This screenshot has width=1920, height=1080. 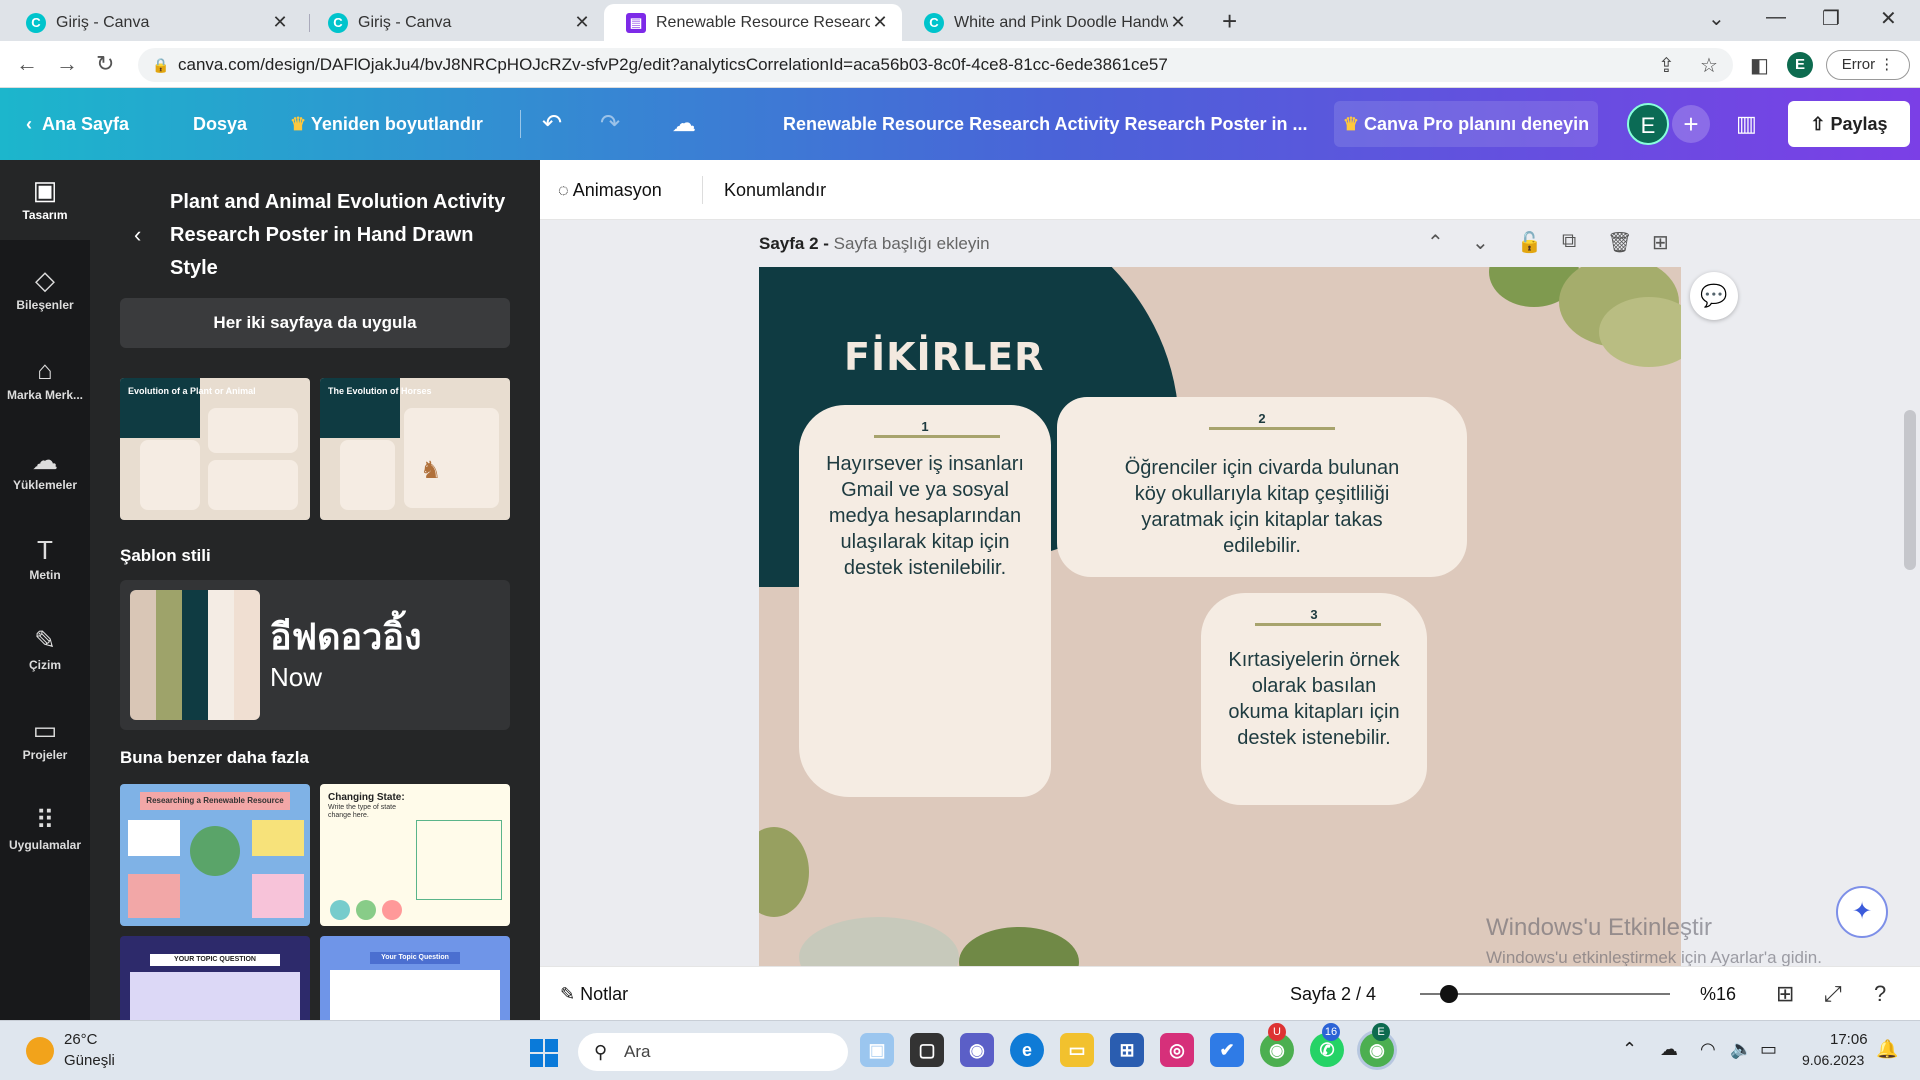 What do you see at coordinates (215, 855) in the screenshot?
I see `similar-template-thumbnail: Researching a Renewable Resource` at bounding box center [215, 855].